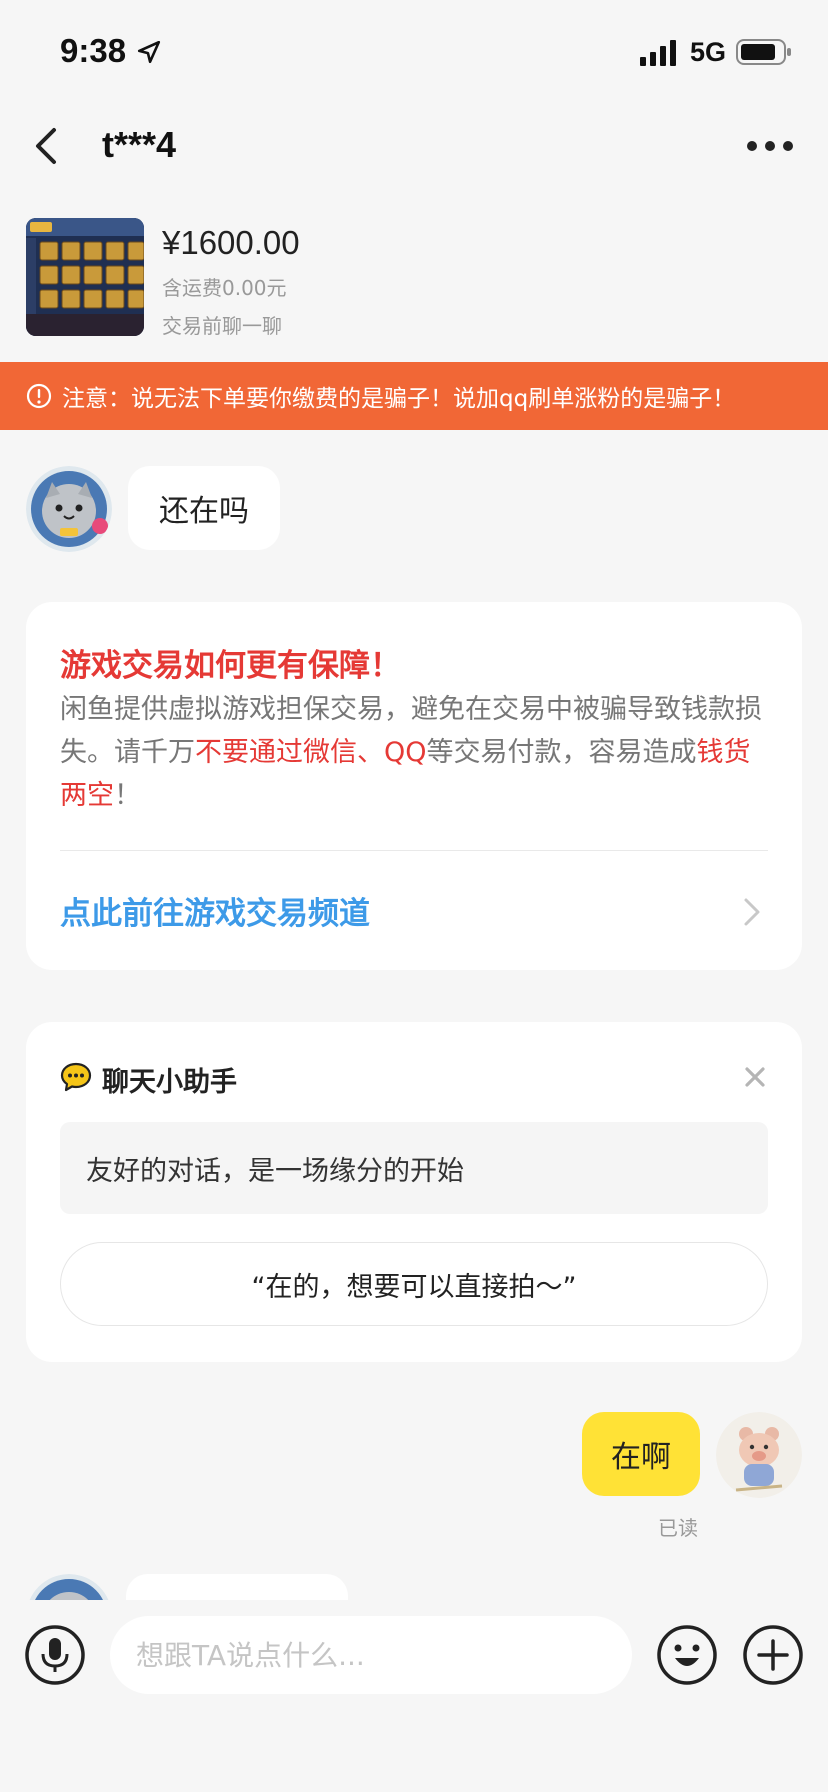 The height and width of the screenshot is (1792, 828). What do you see at coordinates (414, 850) in the screenshot?
I see `divider` at bounding box center [414, 850].